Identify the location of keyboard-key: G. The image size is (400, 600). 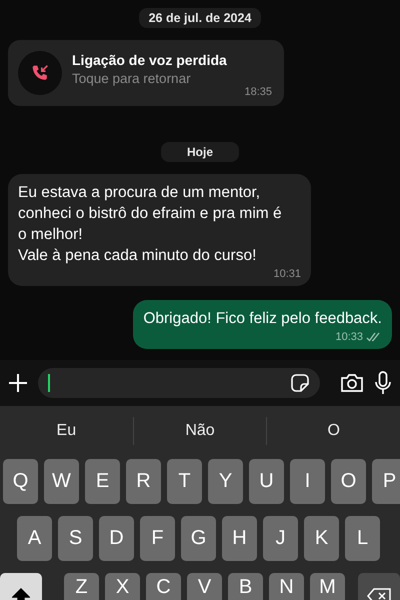
(198, 538).